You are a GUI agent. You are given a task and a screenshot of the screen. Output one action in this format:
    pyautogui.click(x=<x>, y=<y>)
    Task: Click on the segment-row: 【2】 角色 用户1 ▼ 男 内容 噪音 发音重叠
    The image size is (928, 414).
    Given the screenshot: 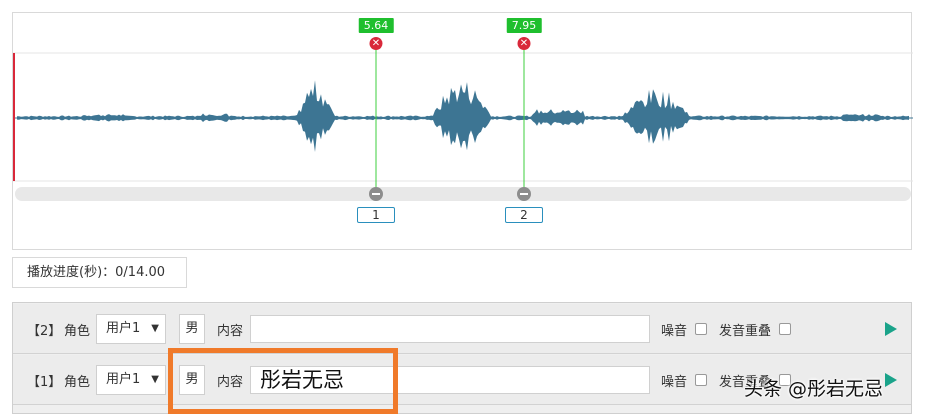 What is the action you would take?
    pyautogui.click(x=462, y=329)
    